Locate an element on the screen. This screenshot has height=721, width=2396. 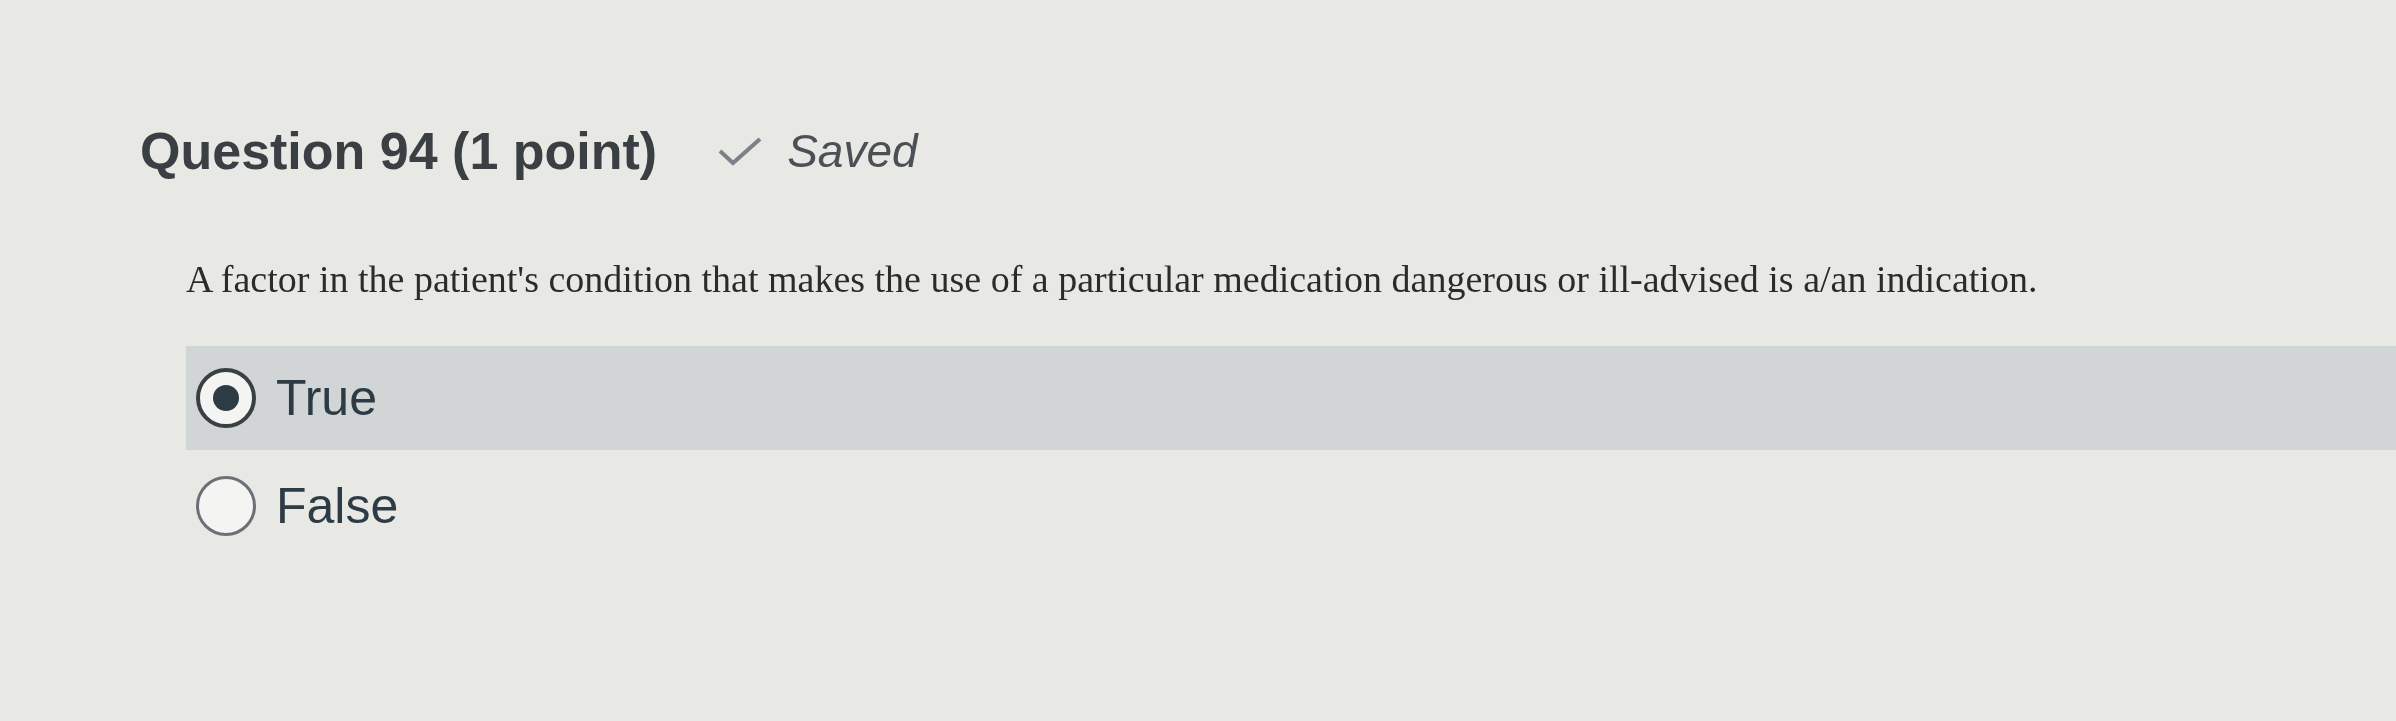
answer-option: True is located at coordinates (1291, 398).